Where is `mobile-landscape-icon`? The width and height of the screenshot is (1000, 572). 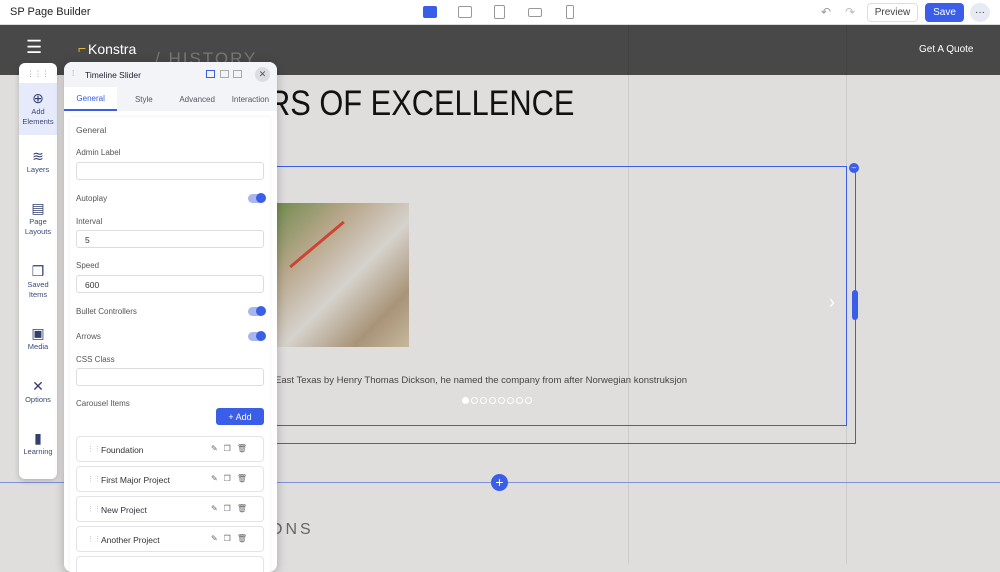
mobile-landscape-icon is located at coordinates (535, 12).